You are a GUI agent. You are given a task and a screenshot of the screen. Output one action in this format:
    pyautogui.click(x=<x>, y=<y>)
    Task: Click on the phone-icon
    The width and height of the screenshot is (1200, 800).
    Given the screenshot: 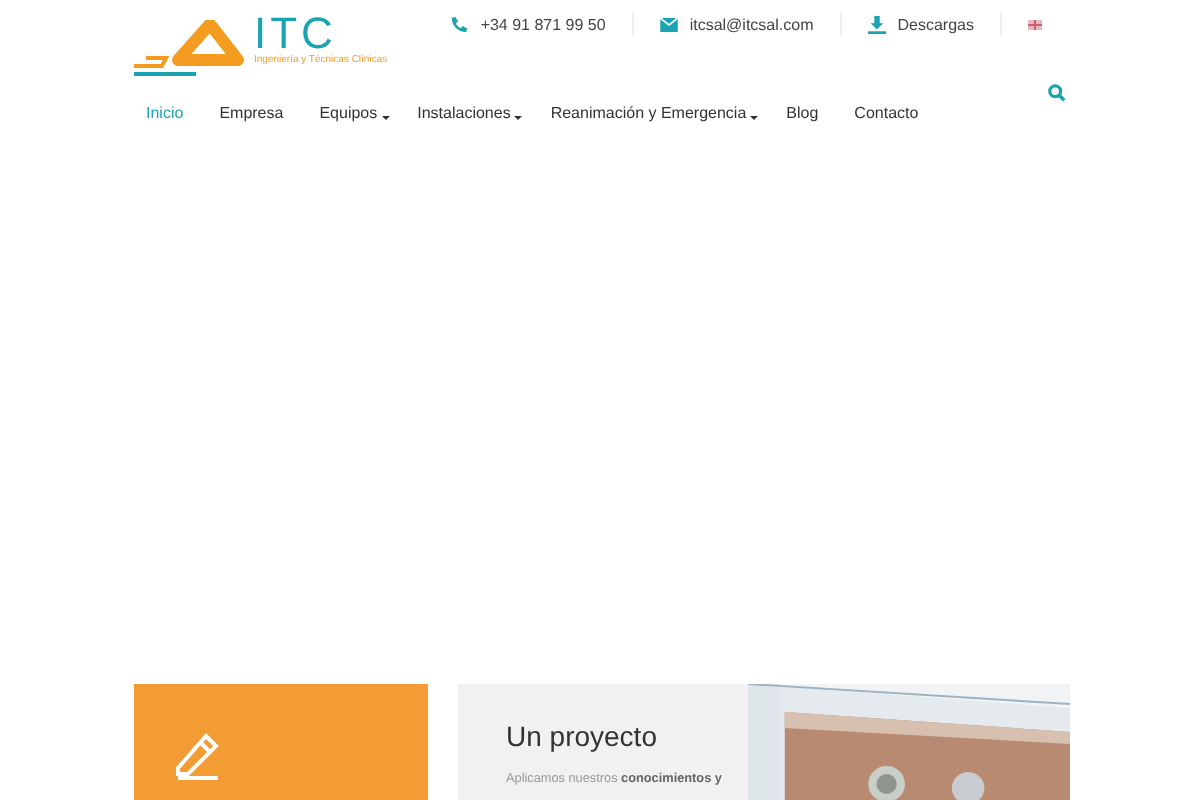 What is the action you would take?
    pyautogui.click(x=459, y=24)
    